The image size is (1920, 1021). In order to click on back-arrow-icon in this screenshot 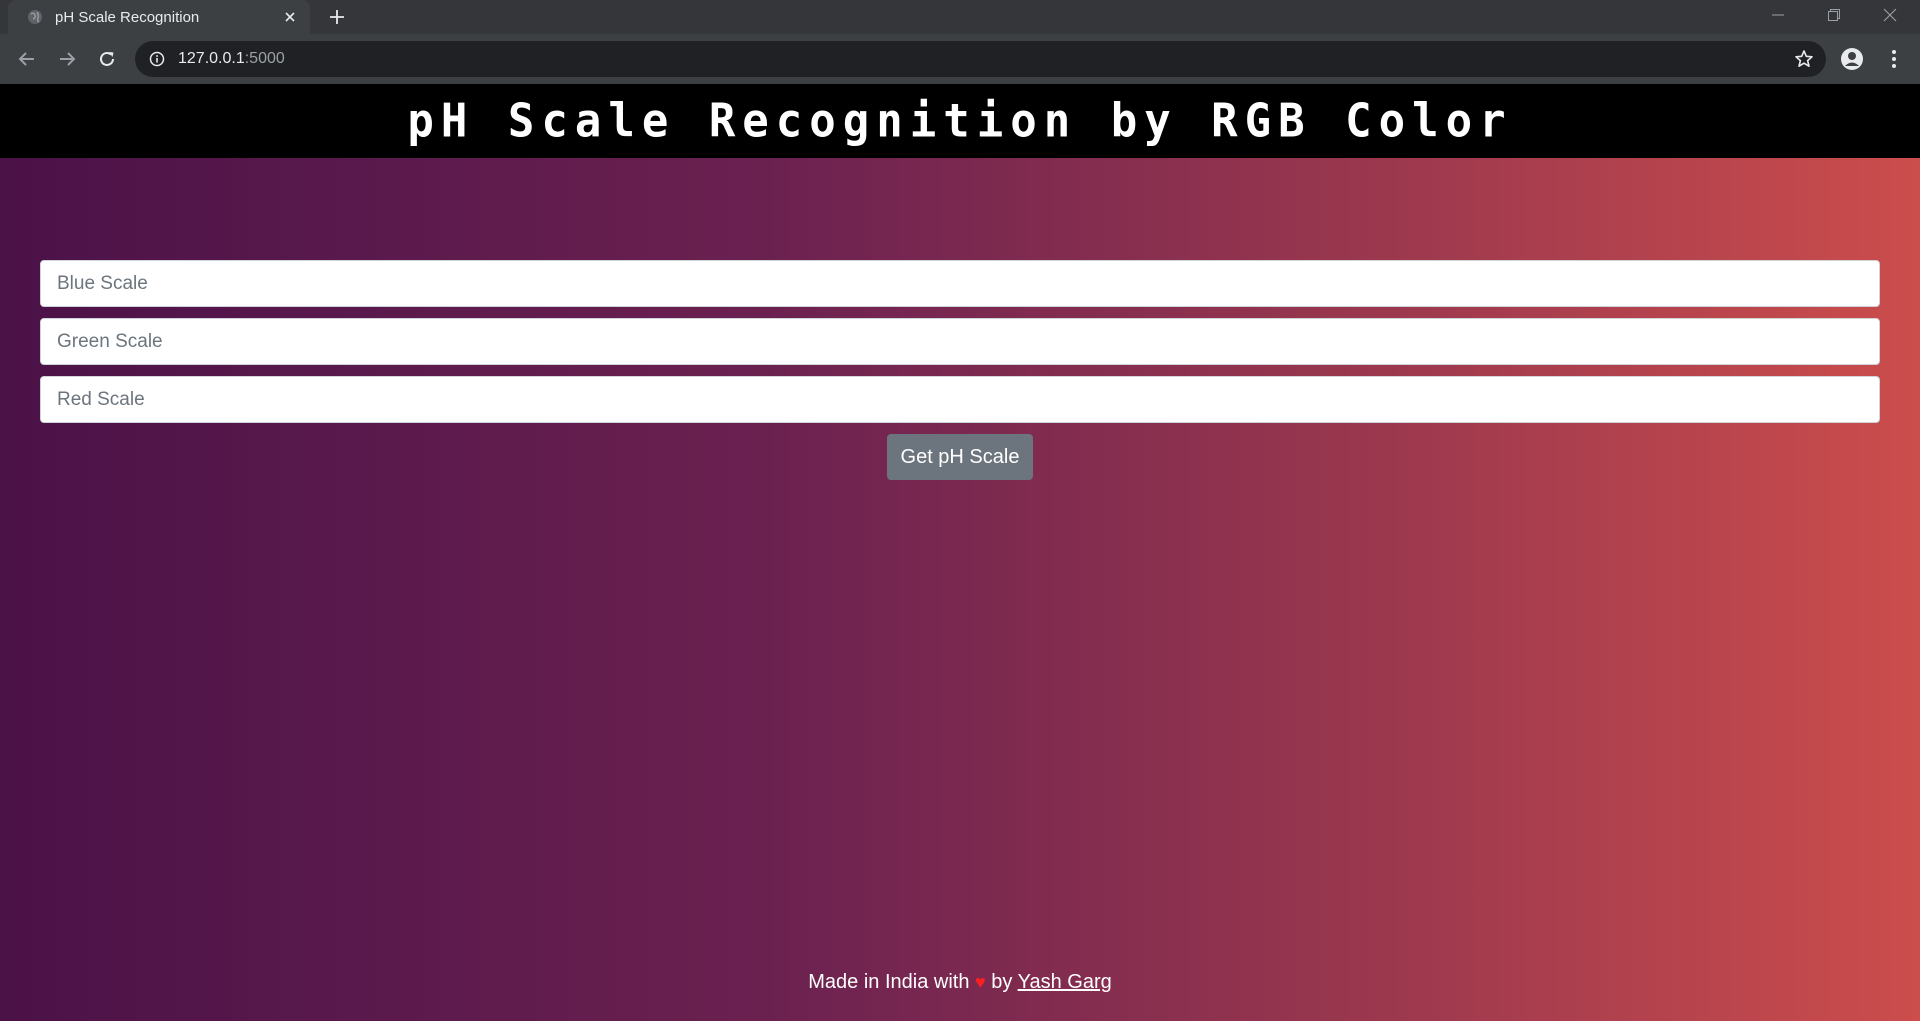, I will do `click(27, 59)`.